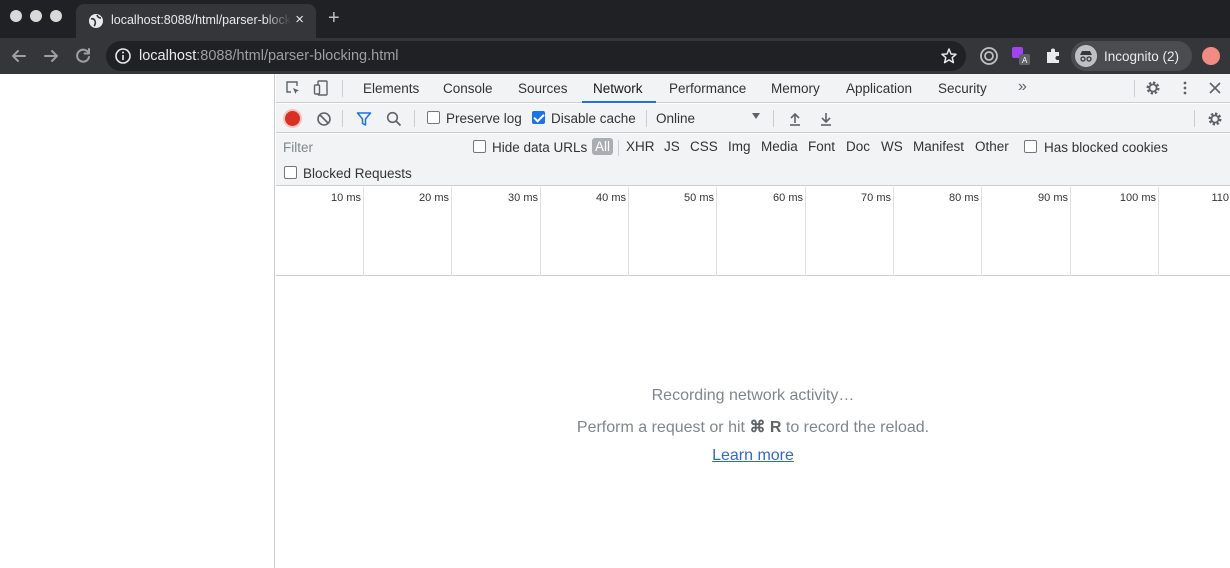  What do you see at coordinates (394, 119) in the screenshot?
I see `search-icon` at bounding box center [394, 119].